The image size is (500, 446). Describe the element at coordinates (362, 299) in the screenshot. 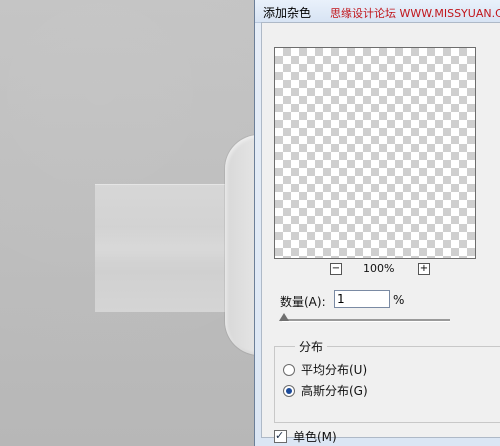

I see `amount-input` at that location.